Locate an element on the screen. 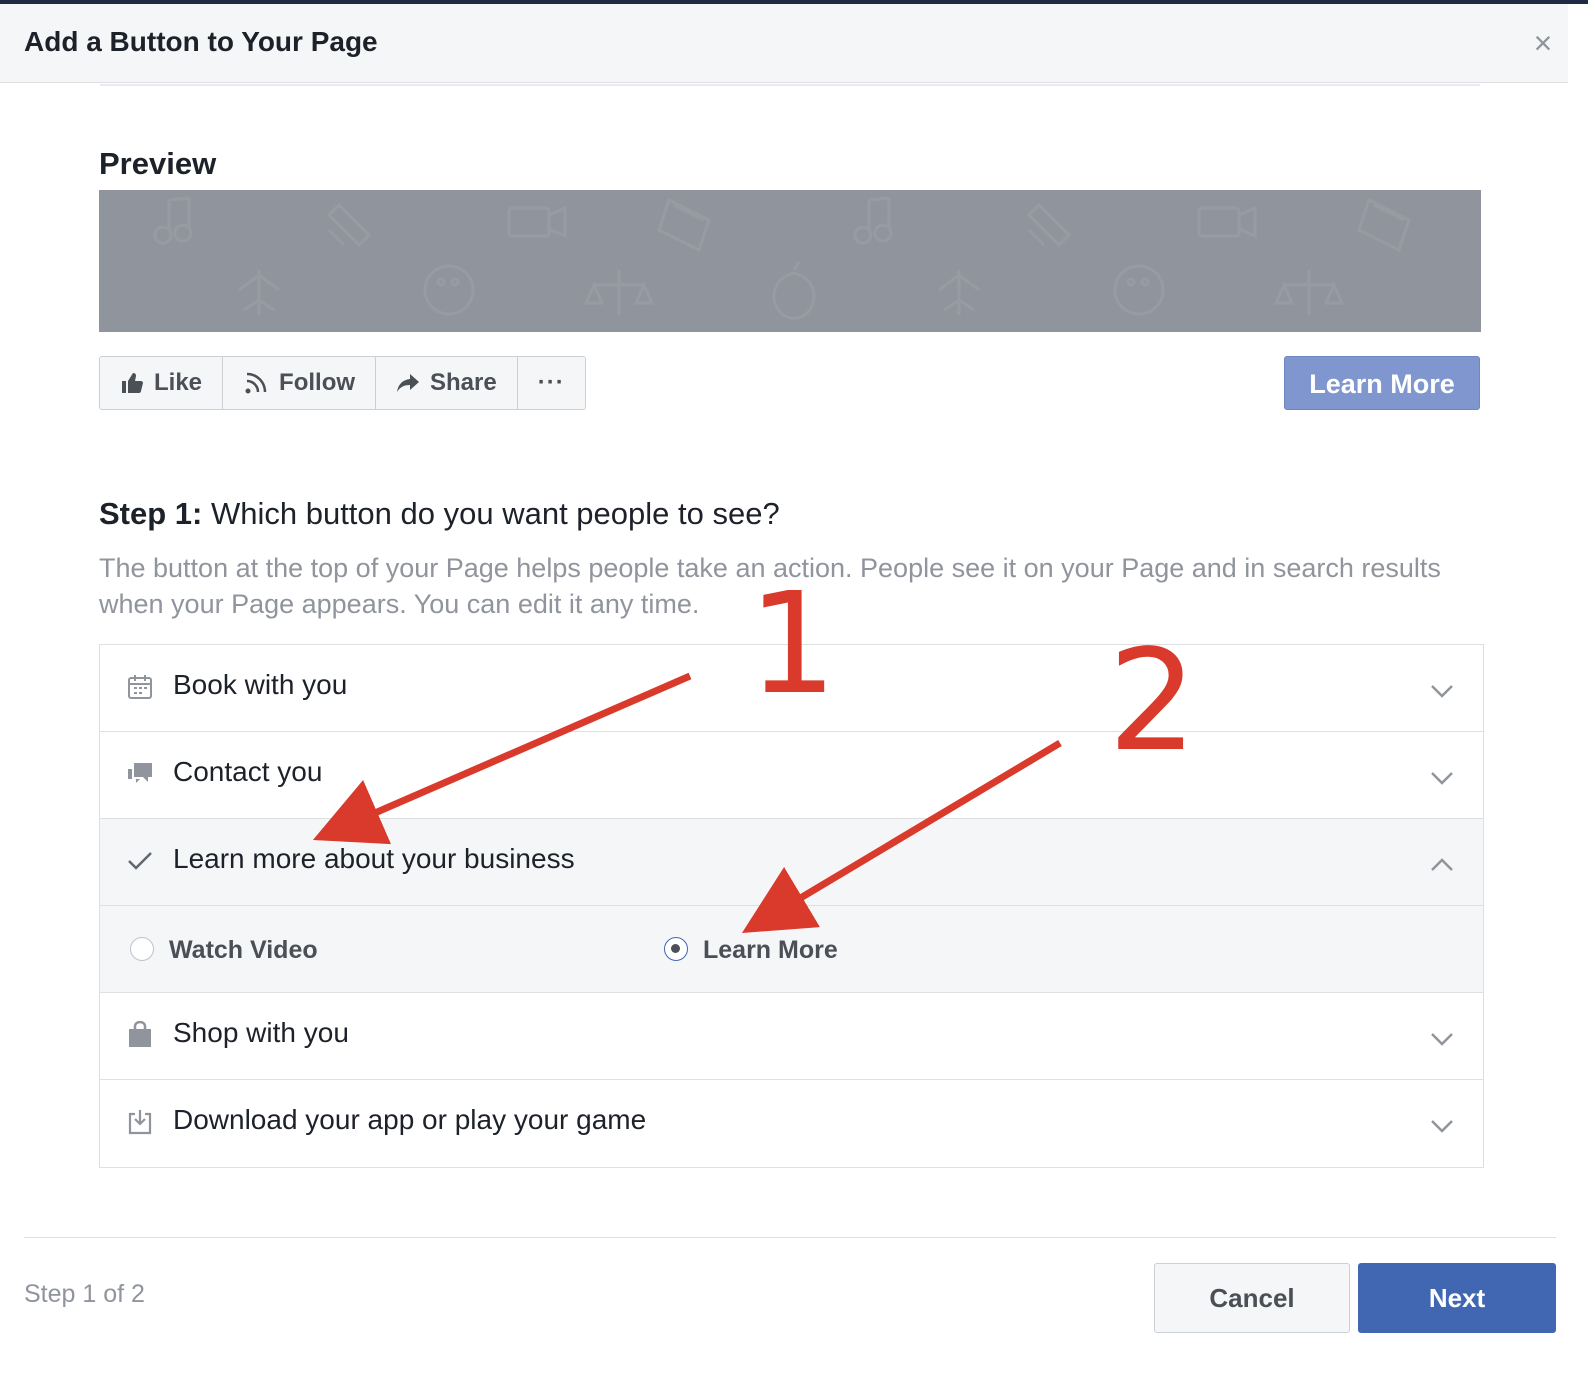 This screenshot has height=1374, width=1588. option-label: Shop with you is located at coordinates (261, 1032).